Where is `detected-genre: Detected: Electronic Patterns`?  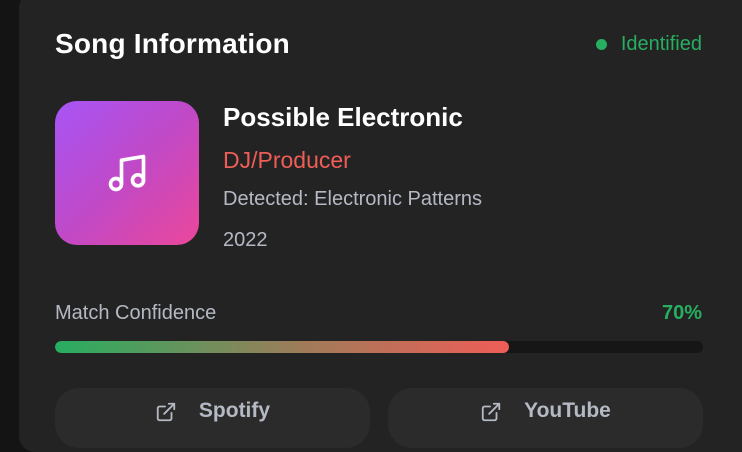 detected-genre: Detected: Electronic Patterns is located at coordinates (353, 199).